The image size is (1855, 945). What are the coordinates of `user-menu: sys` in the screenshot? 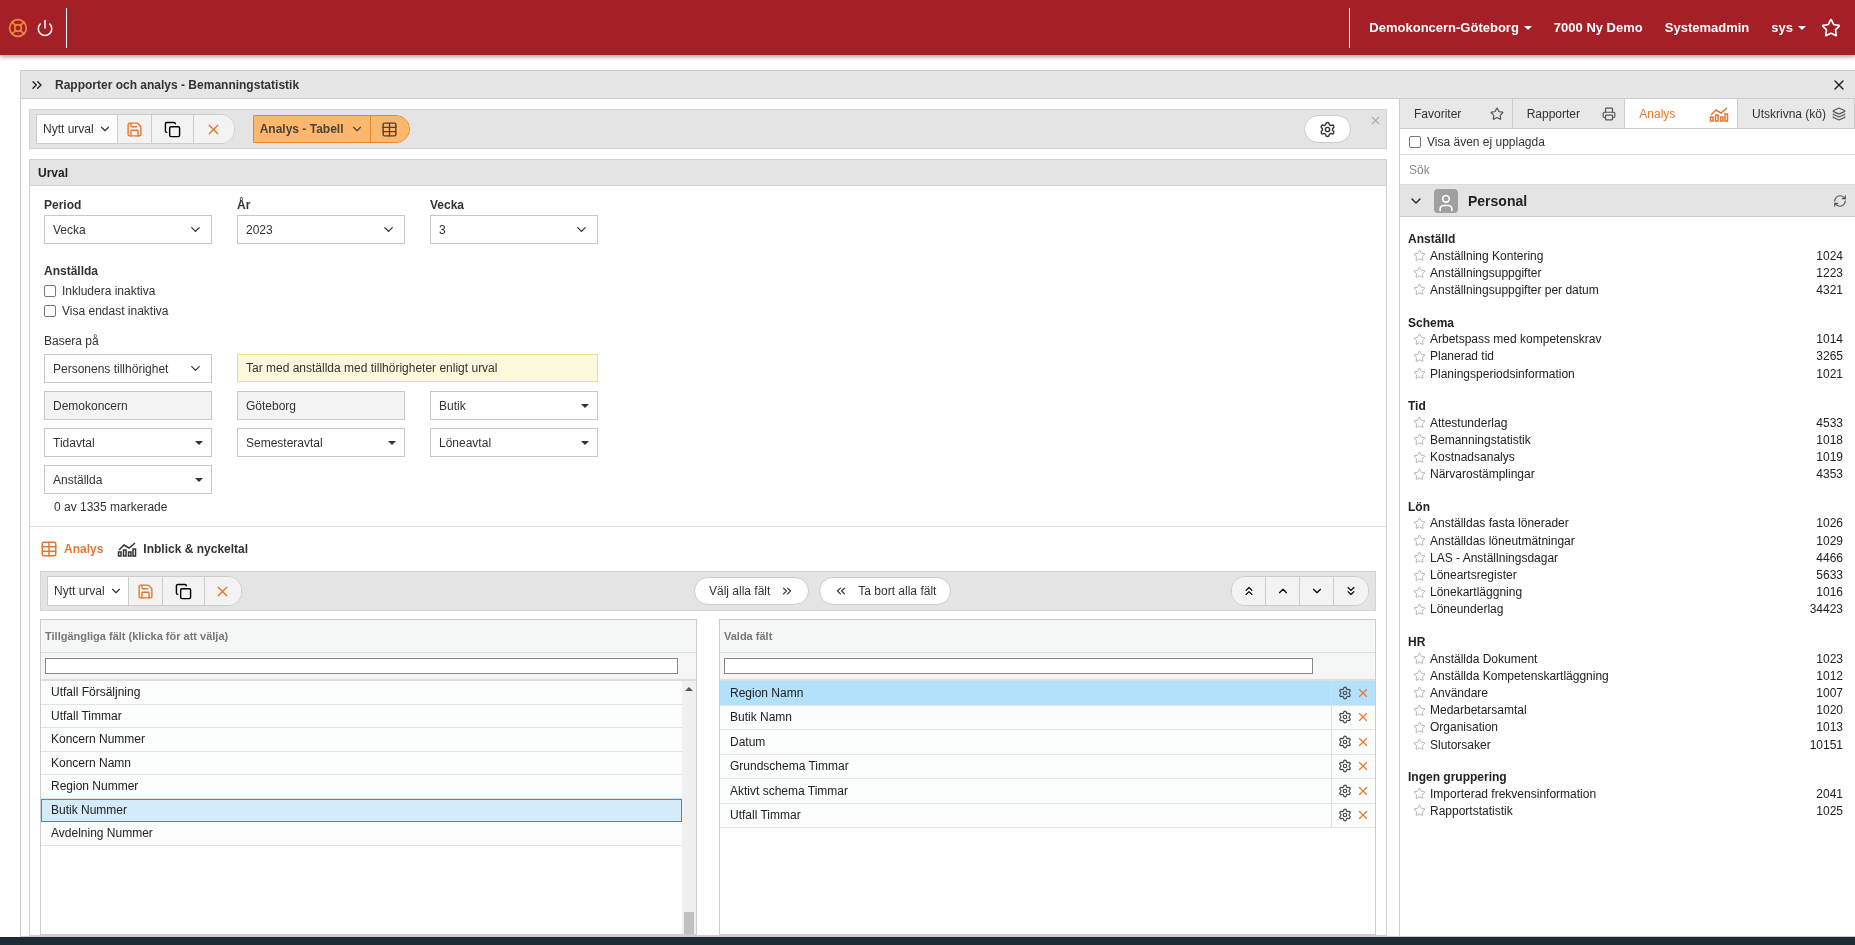 It's located at (1788, 27).